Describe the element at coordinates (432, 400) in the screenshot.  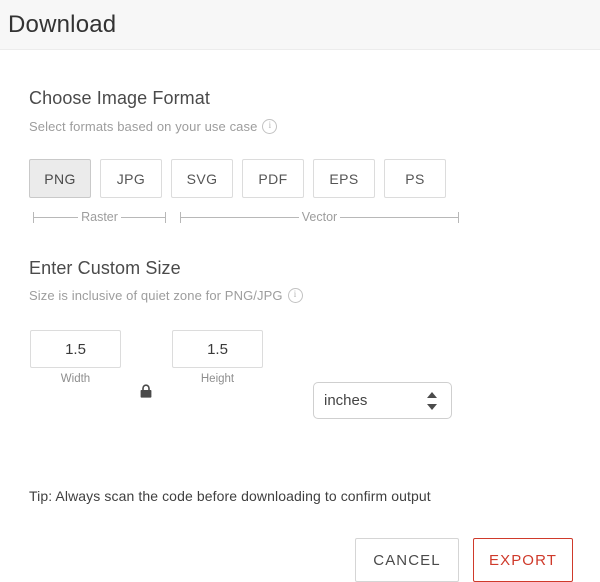
I see `stepper-arrows-icon` at that location.